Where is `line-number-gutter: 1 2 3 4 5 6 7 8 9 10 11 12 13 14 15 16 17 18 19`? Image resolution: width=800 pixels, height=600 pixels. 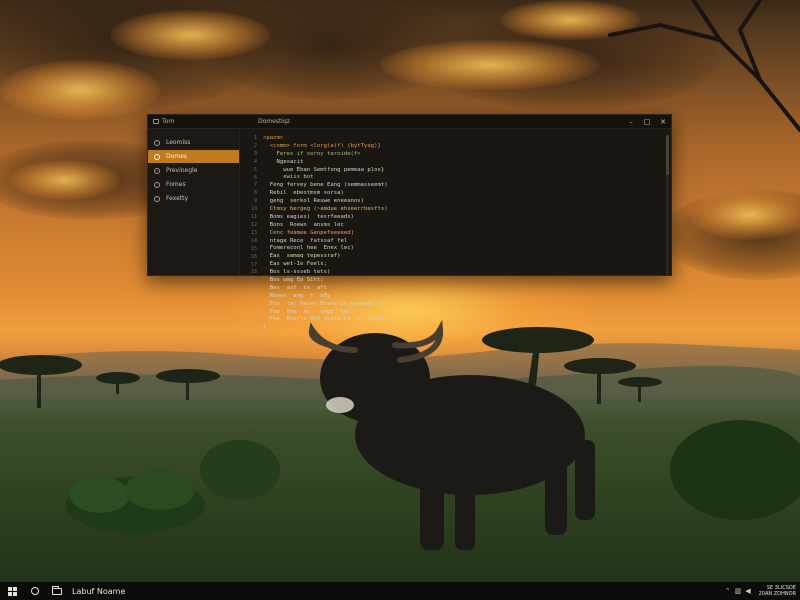
line-number-gutter: 1 2 3 4 5 6 7 8 9 10 11 12 13 14 15 16 17 18 19 is located at coordinates (250, 208).